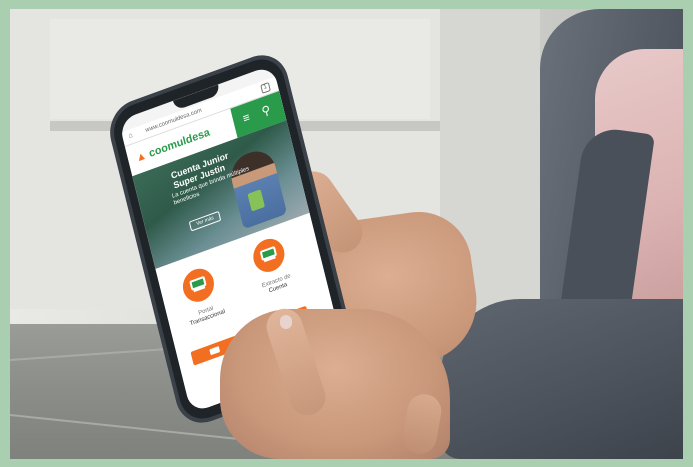 The height and width of the screenshot is (467, 693). I want to click on portal-transaccional-button, so click(198, 285).